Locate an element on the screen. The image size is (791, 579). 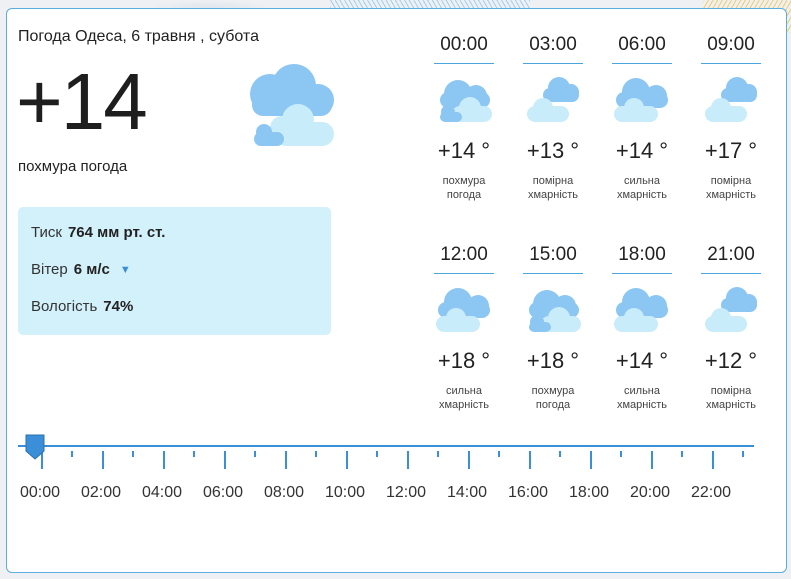
timeline-label: 08:00 is located at coordinates (284, 493).